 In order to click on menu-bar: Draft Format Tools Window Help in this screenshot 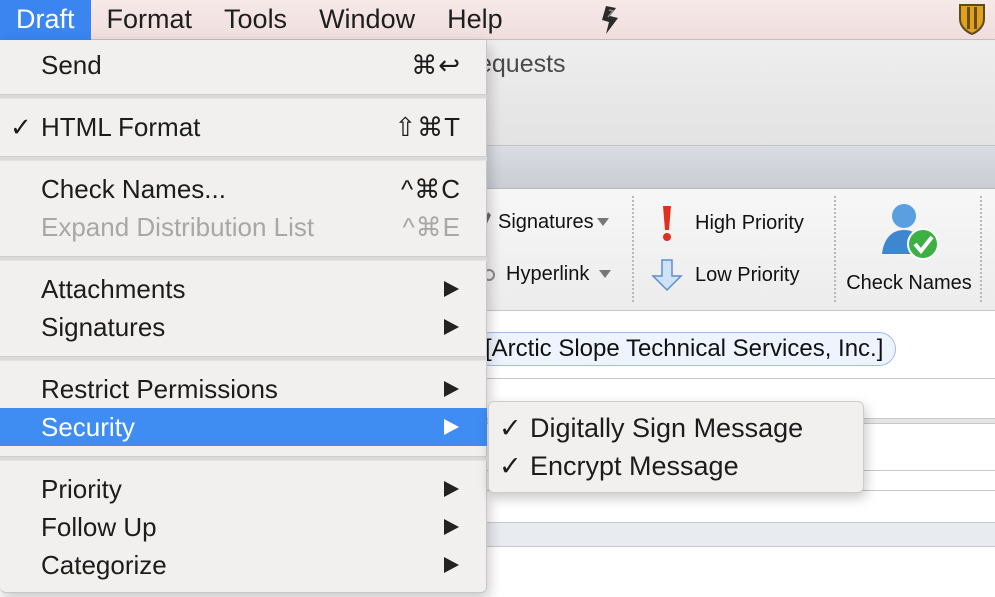, I will do `click(497, 20)`.